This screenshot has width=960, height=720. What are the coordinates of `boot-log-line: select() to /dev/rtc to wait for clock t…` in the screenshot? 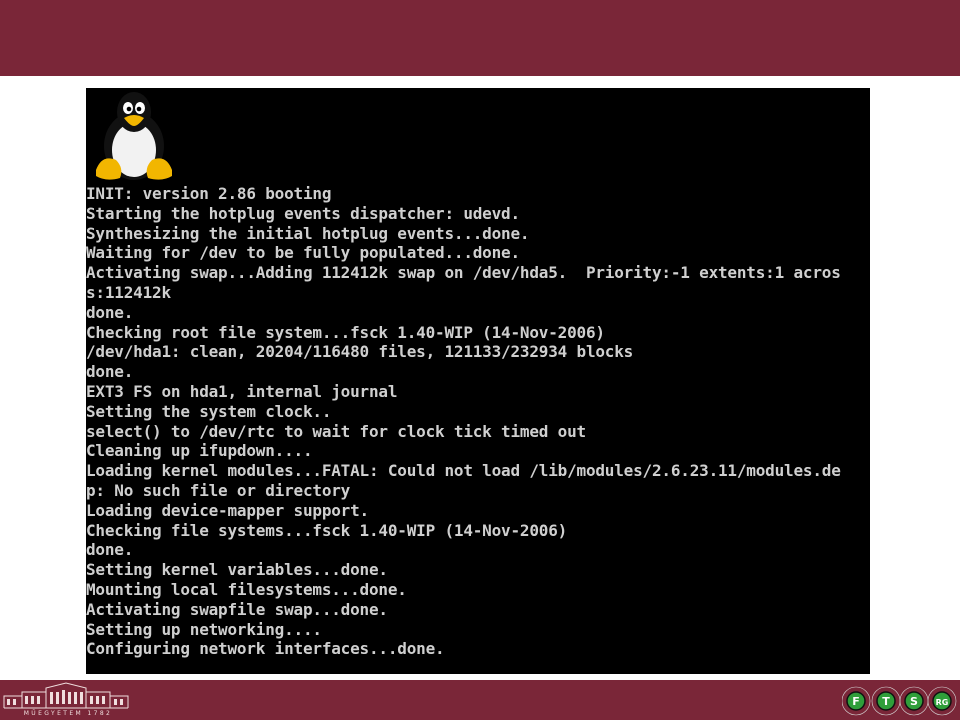 It's located at (336, 431).